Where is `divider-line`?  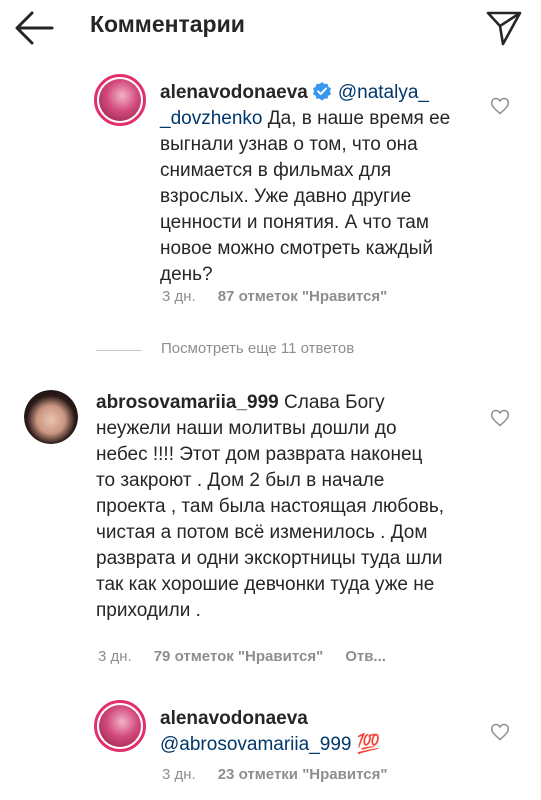
divider-line is located at coordinates (119, 350).